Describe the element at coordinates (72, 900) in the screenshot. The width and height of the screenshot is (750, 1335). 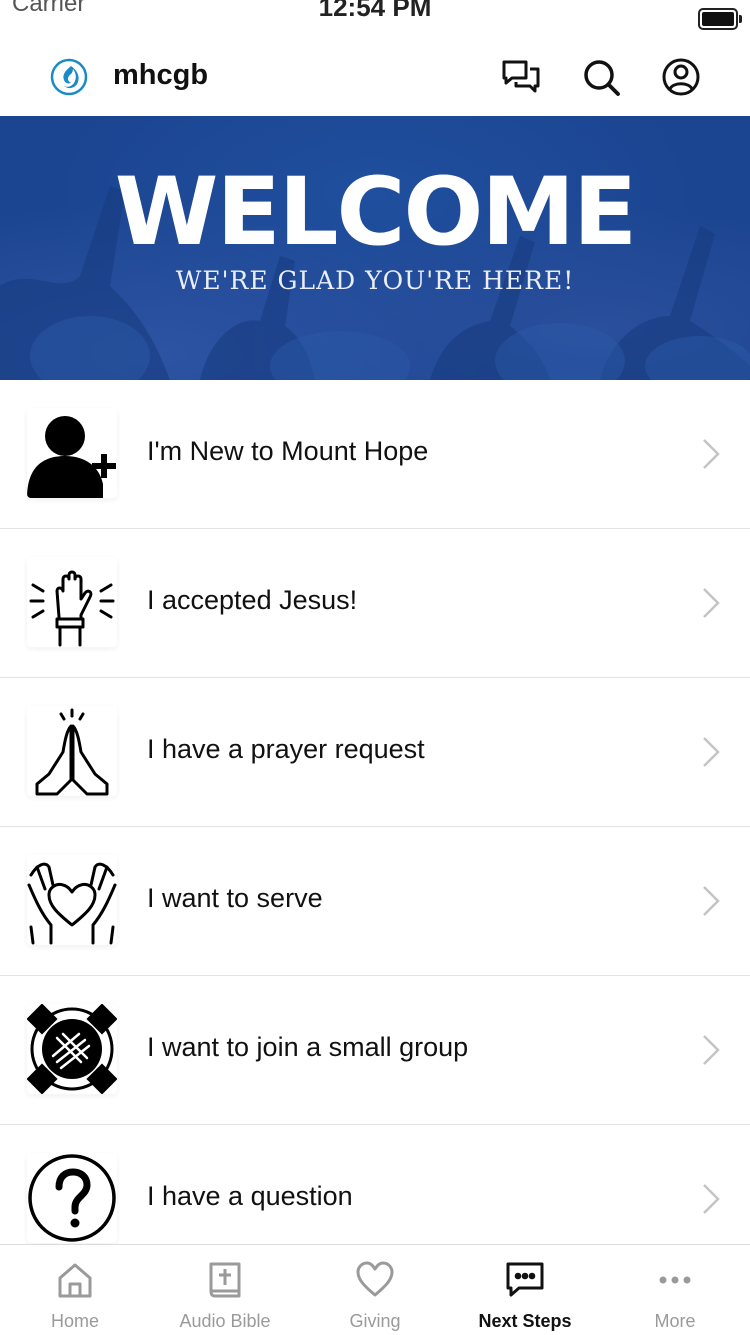
I see `heart-hands-icon` at that location.